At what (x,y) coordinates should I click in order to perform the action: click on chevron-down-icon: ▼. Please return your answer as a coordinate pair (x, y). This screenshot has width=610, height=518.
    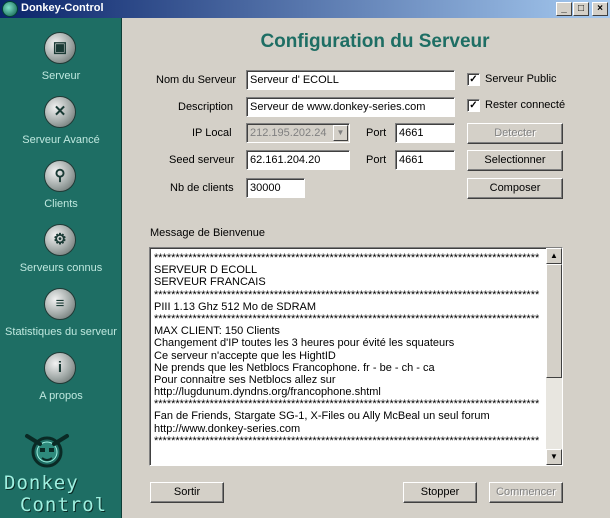
    Looking at the image, I should click on (340, 133).